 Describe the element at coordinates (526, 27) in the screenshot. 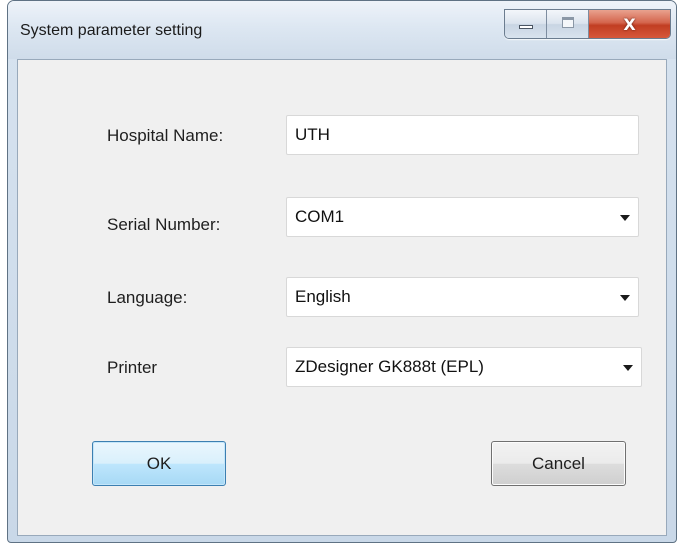

I see `minimize-icon` at that location.